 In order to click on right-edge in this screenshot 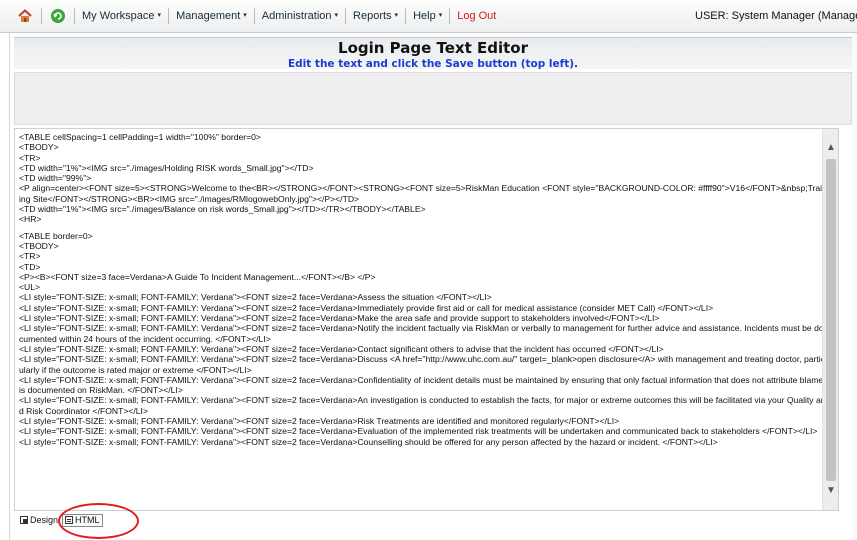, I will do `click(854, 286)`.